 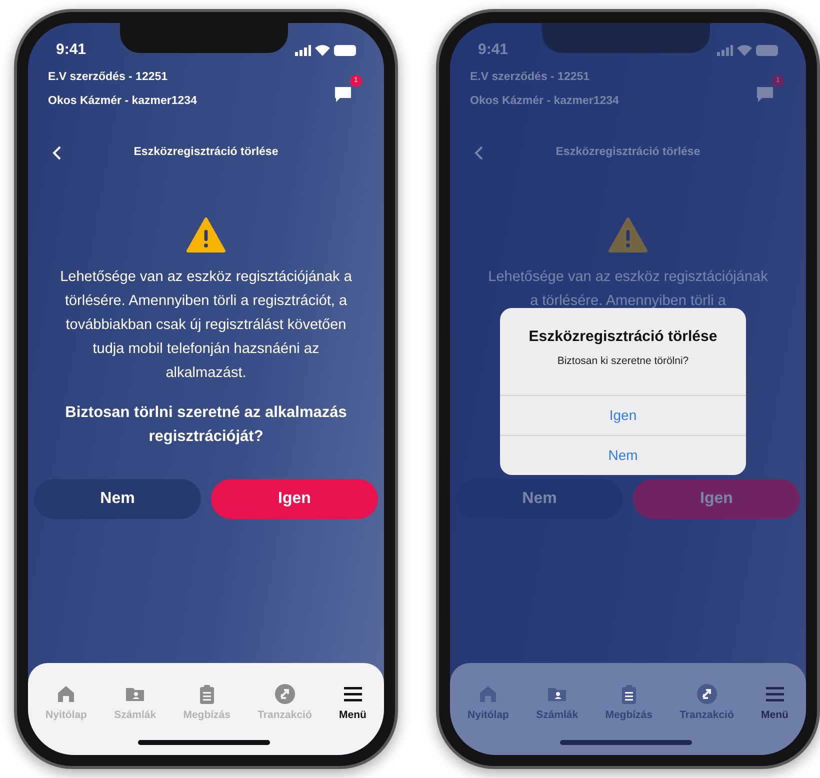 I want to click on description-text: a törlésére. Amennyiben törli a, so click(x=628, y=301).